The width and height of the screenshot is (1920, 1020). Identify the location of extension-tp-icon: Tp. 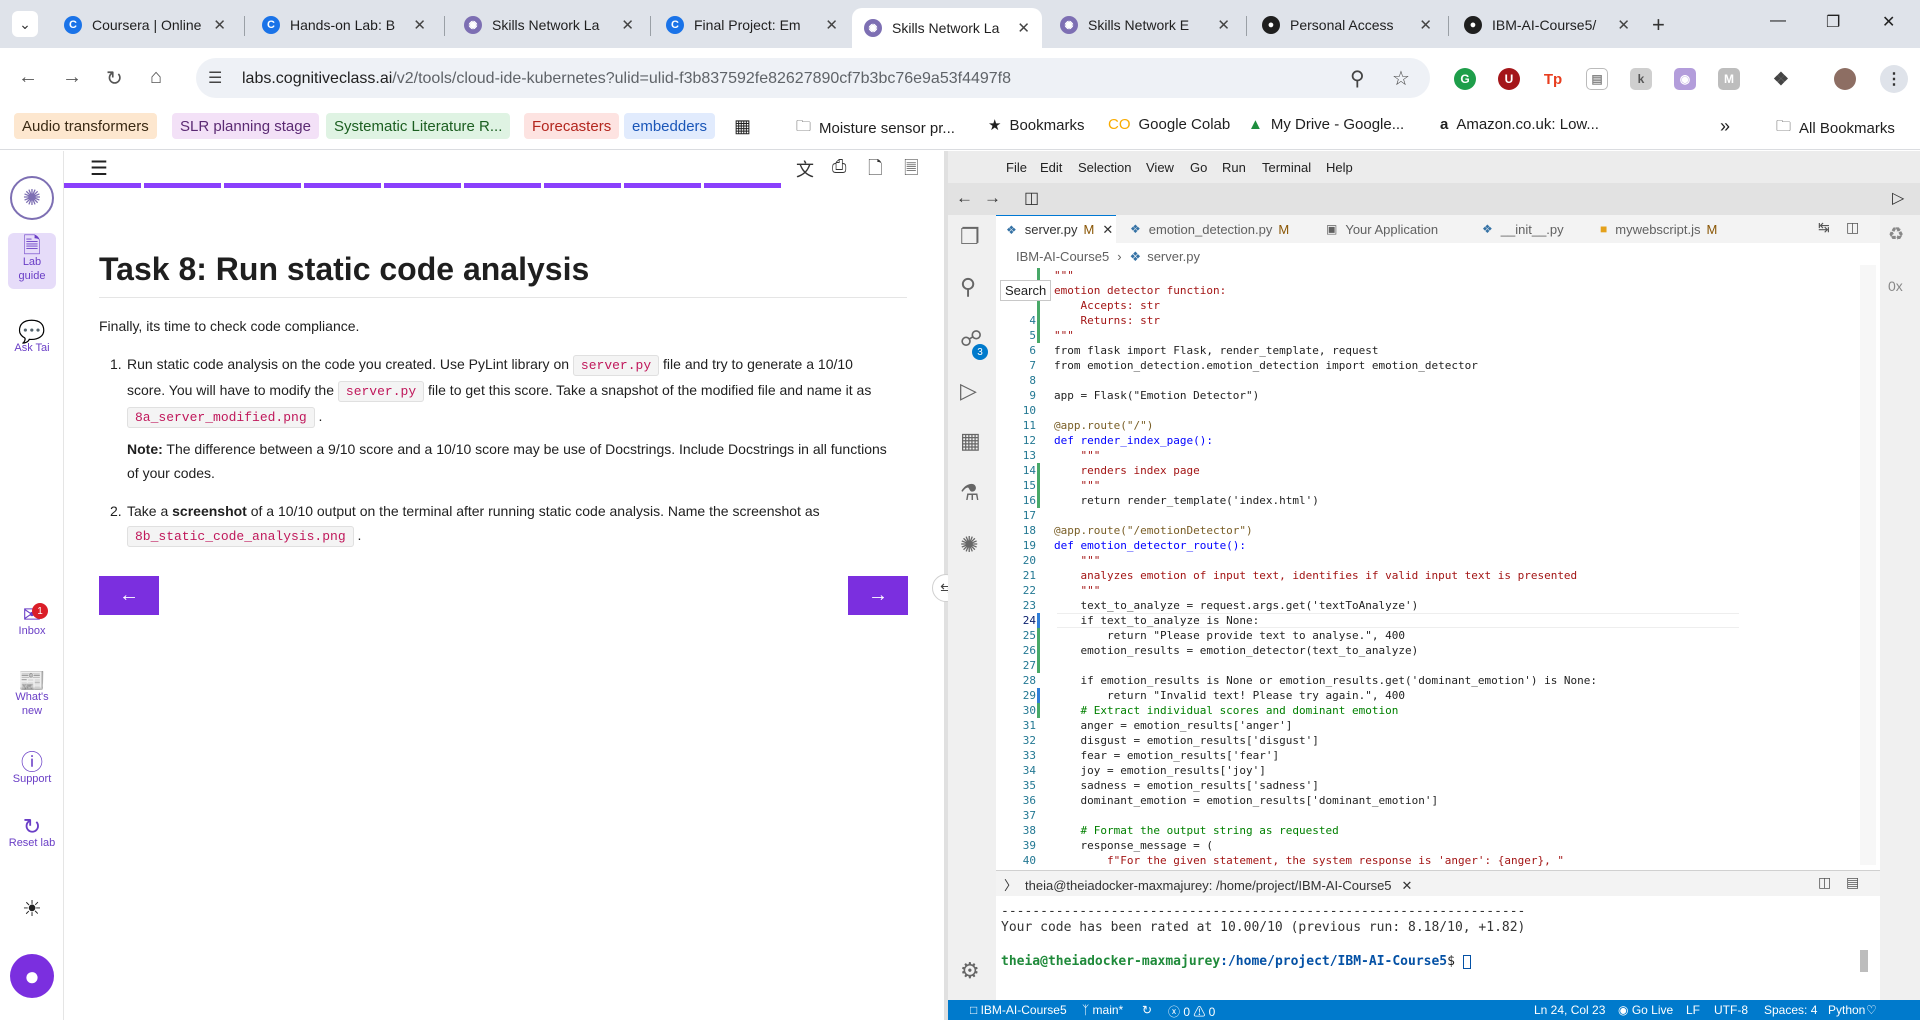
(1553, 79).